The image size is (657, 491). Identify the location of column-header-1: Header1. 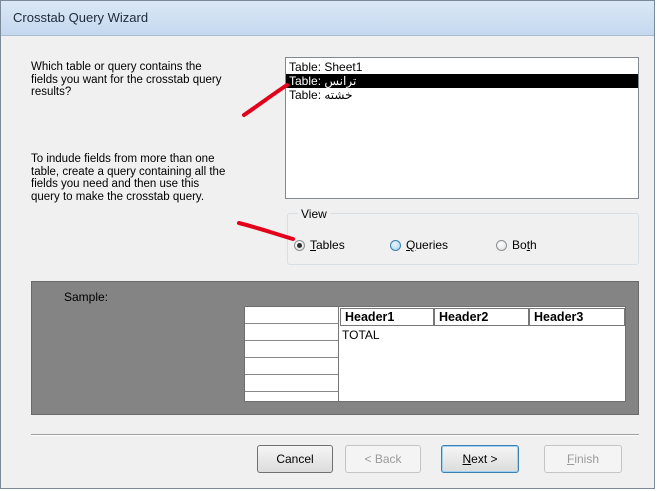
(387, 317).